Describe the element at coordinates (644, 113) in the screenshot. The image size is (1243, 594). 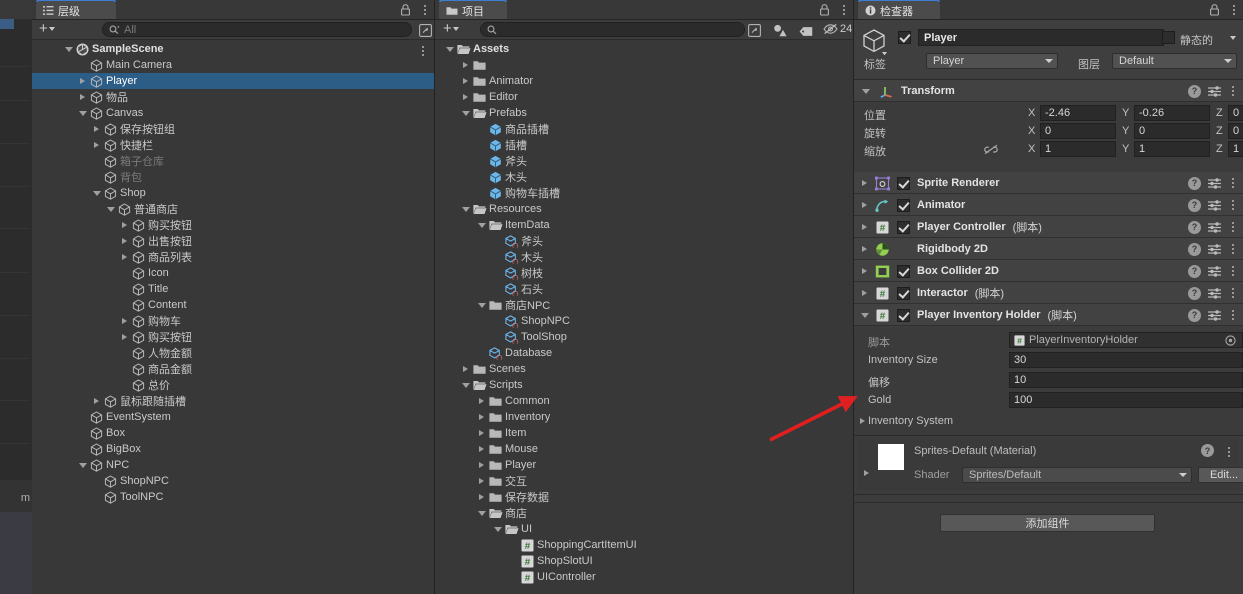
I see `project-item-row: Prefabs` at that location.